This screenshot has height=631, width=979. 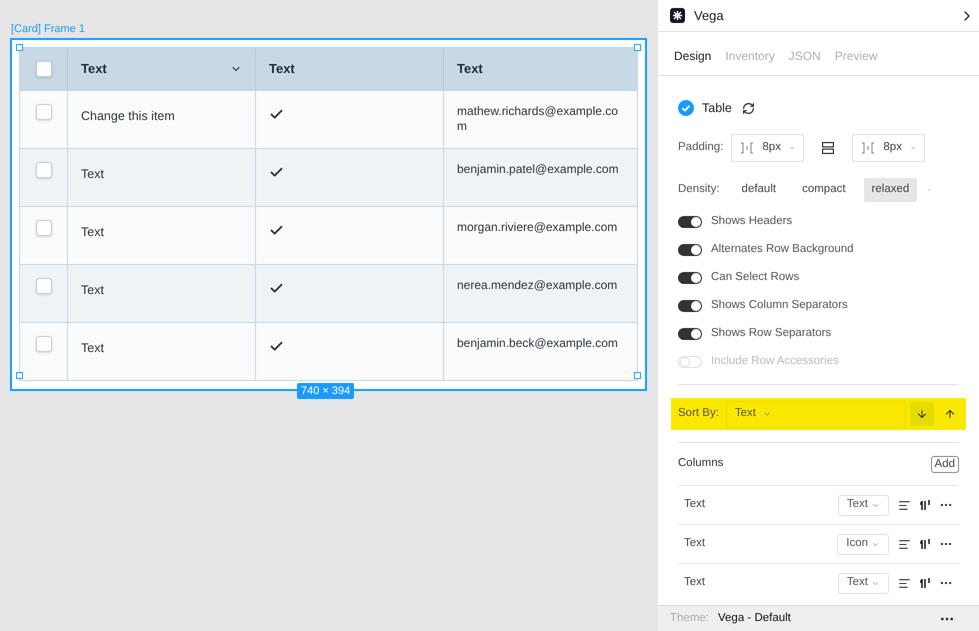 I want to click on theme-label: Theme:, so click(x=689, y=618).